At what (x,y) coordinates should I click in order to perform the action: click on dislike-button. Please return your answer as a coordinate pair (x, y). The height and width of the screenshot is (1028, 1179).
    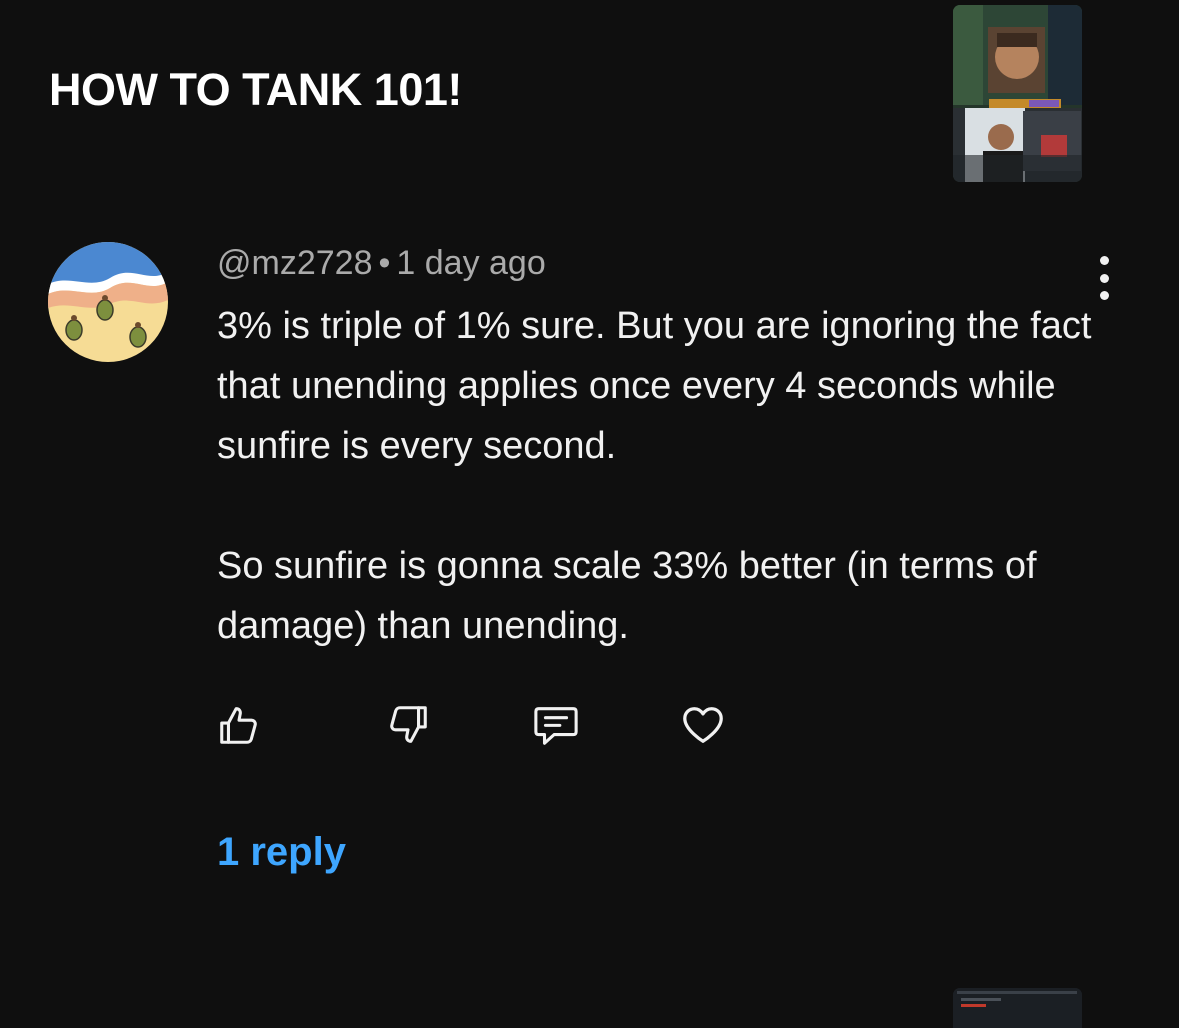
    Looking at the image, I should click on (408, 725).